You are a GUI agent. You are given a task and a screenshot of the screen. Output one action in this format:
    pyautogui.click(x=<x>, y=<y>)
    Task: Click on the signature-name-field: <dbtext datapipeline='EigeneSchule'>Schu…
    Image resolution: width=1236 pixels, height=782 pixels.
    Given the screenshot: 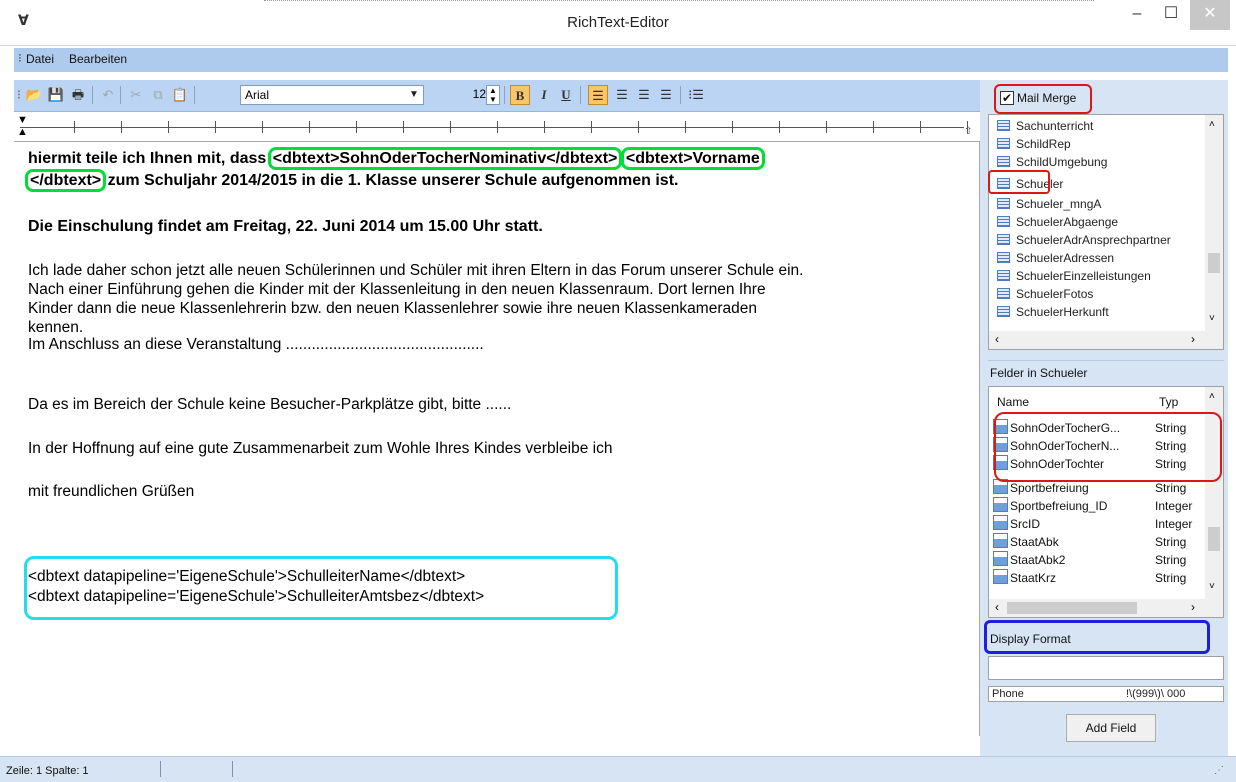 What is the action you would take?
    pyautogui.click(x=247, y=576)
    